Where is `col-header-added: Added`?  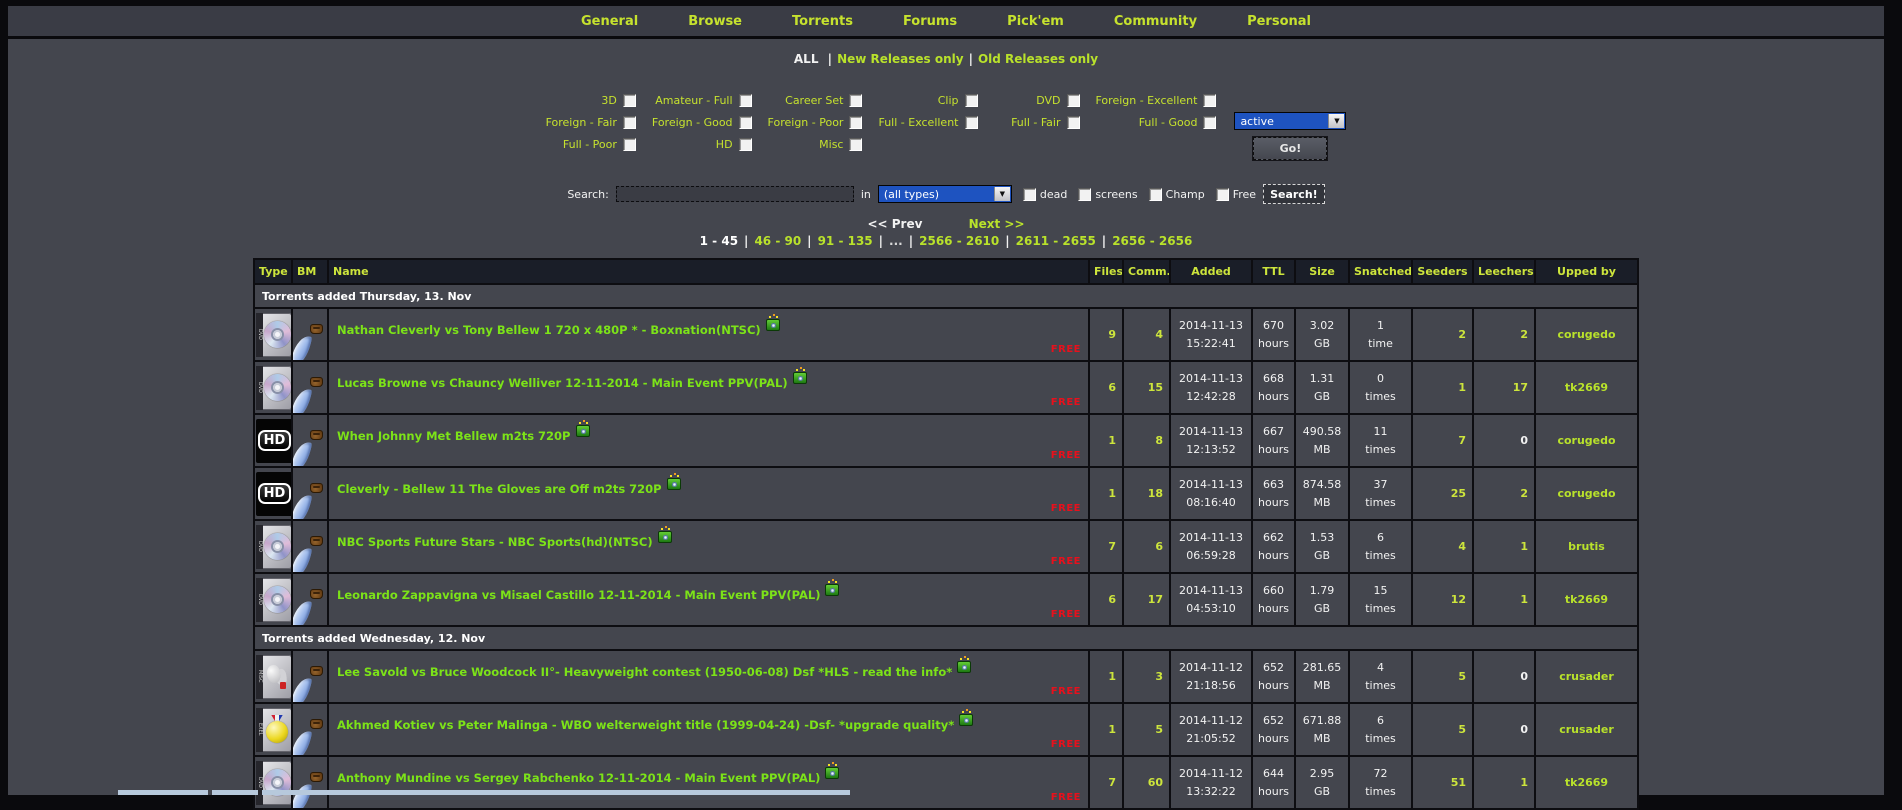 col-header-added: Added is located at coordinates (1211, 271).